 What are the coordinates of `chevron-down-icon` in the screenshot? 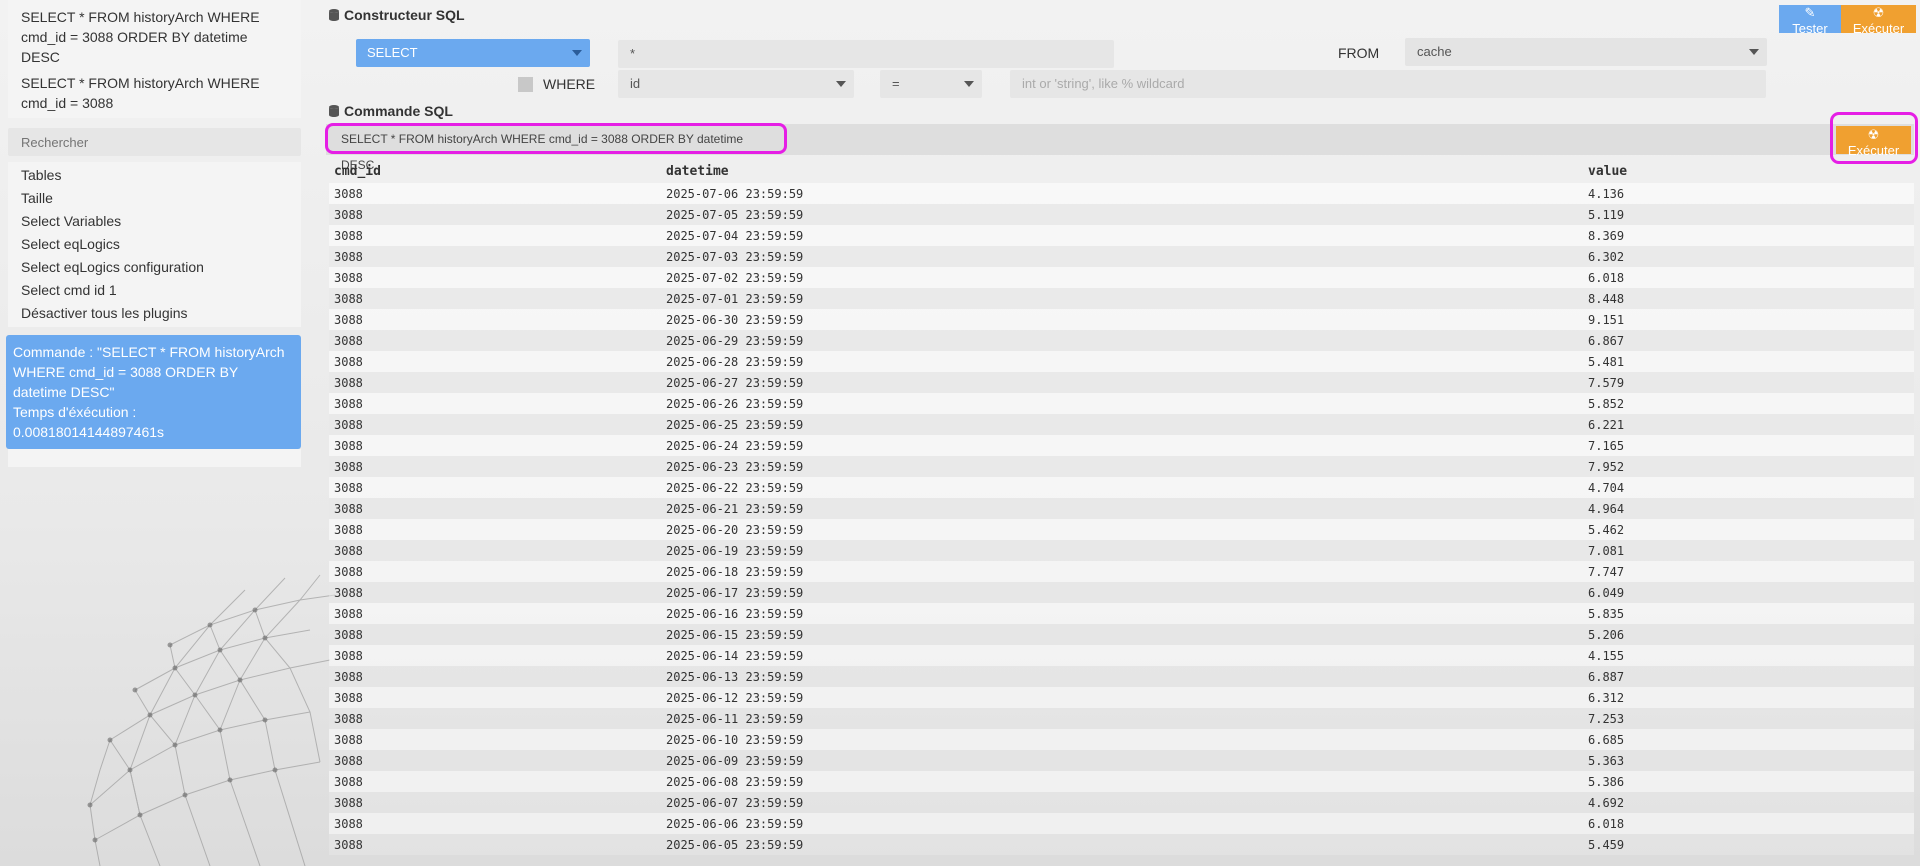 It's located at (969, 84).